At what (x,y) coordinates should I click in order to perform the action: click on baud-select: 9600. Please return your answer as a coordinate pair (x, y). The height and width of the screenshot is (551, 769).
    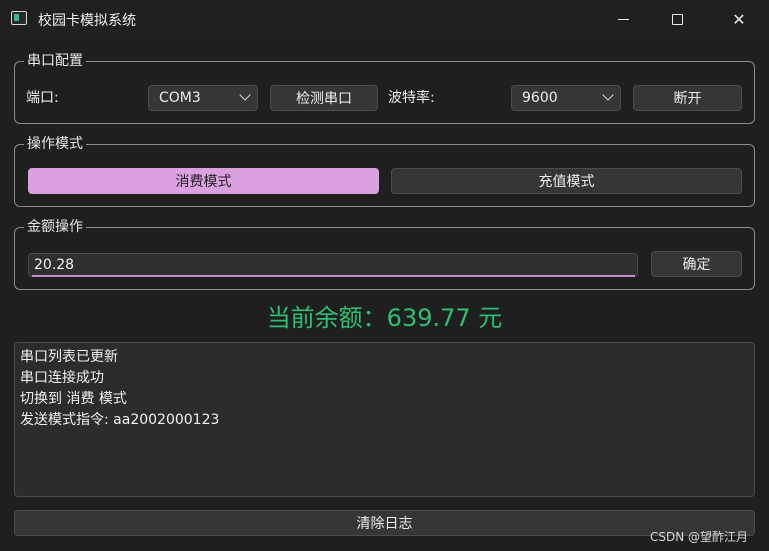
    Looking at the image, I should click on (566, 98).